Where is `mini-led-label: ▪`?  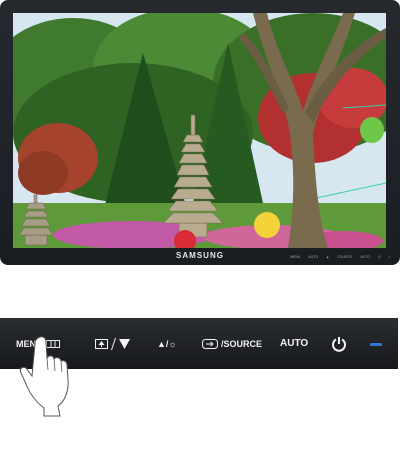 mini-led-label: ▪ is located at coordinates (389, 257).